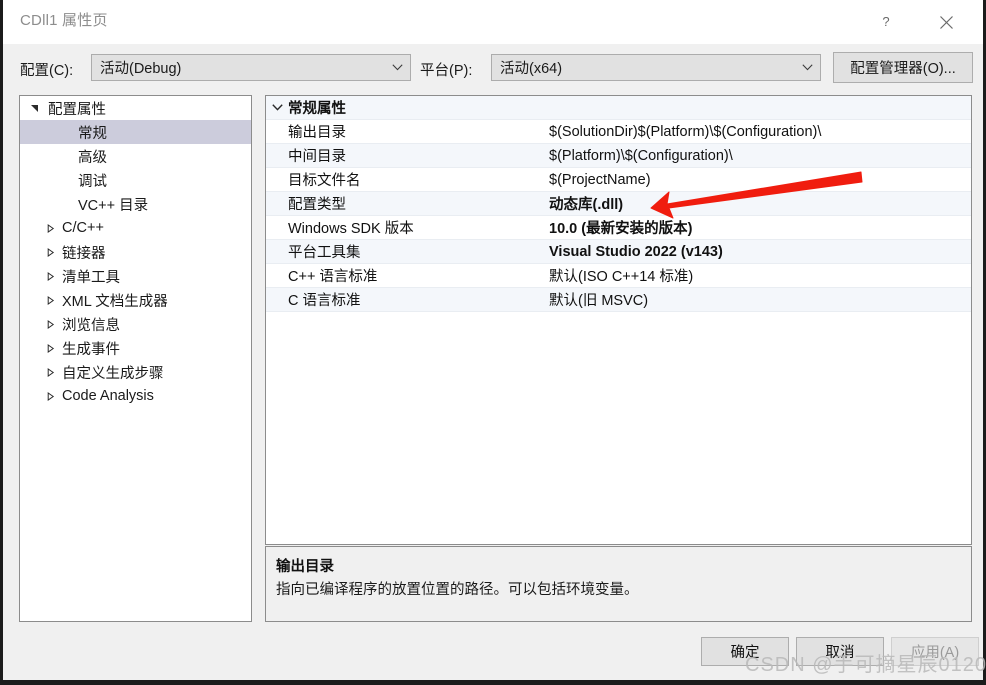 The width and height of the screenshot is (986, 685). What do you see at coordinates (84, 253) in the screenshot?
I see `tree-item-label: 链接器` at bounding box center [84, 253].